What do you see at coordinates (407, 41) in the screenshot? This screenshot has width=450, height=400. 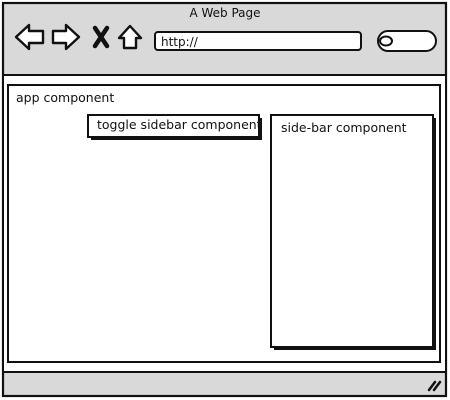 I see `search-icon` at bounding box center [407, 41].